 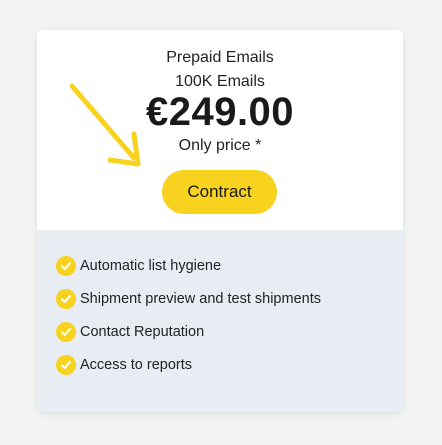 What do you see at coordinates (105, 125) in the screenshot?
I see `arrow-annotation-icon` at bounding box center [105, 125].